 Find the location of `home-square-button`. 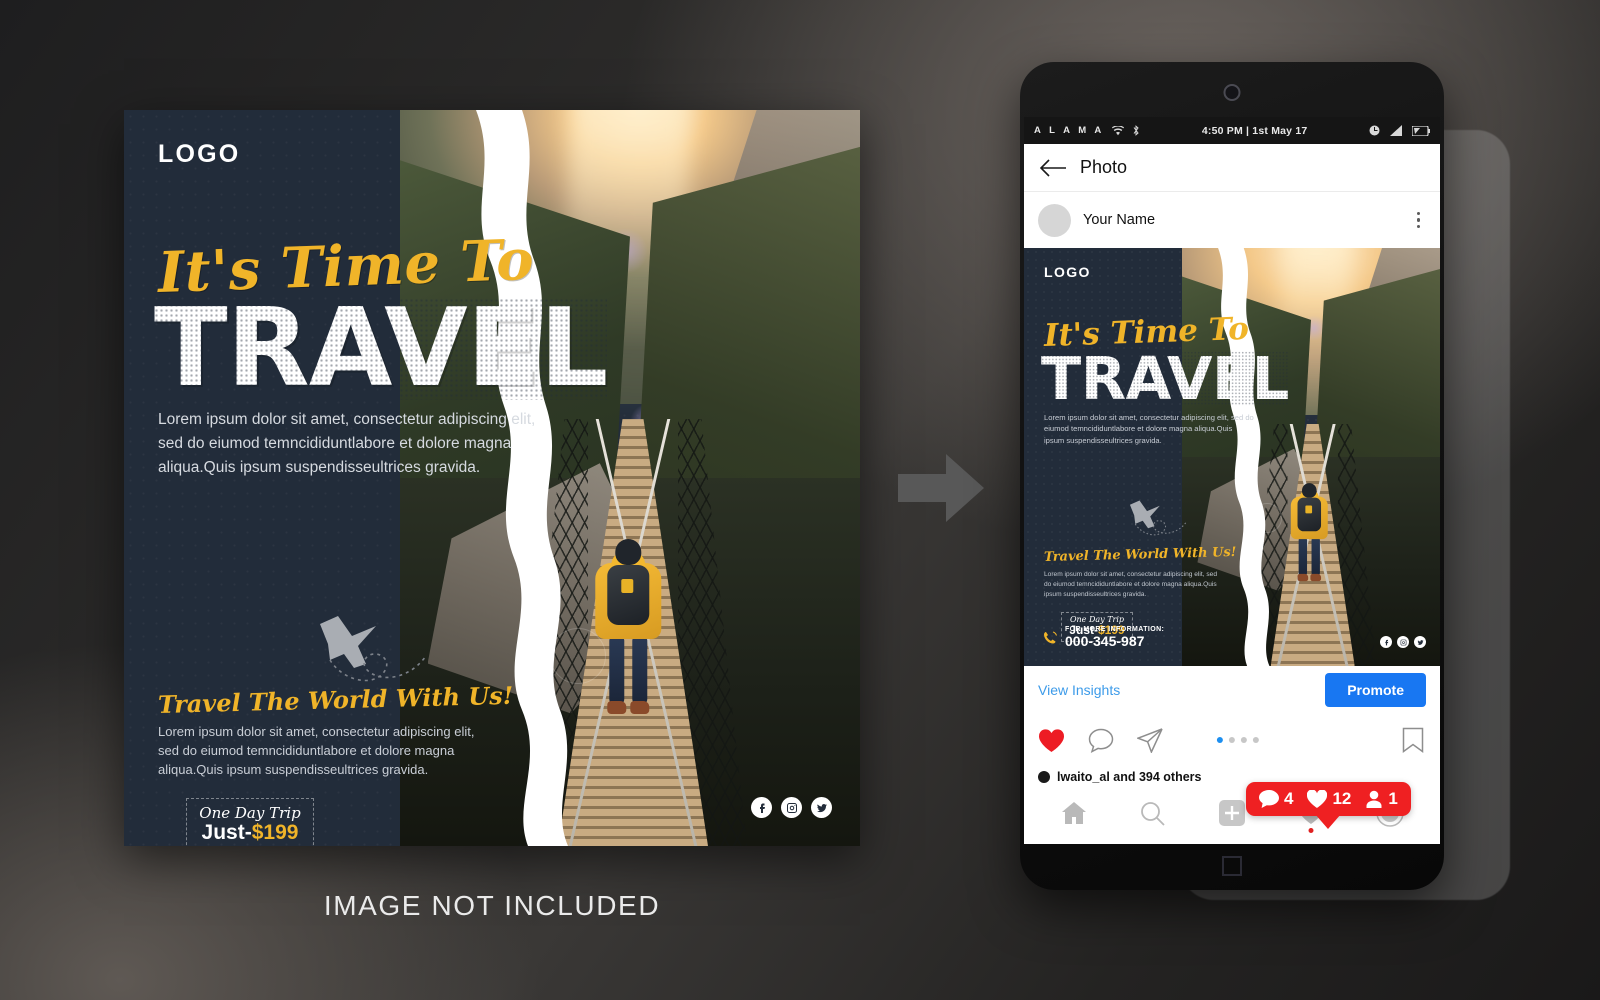

home-square-button is located at coordinates (1232, 866).